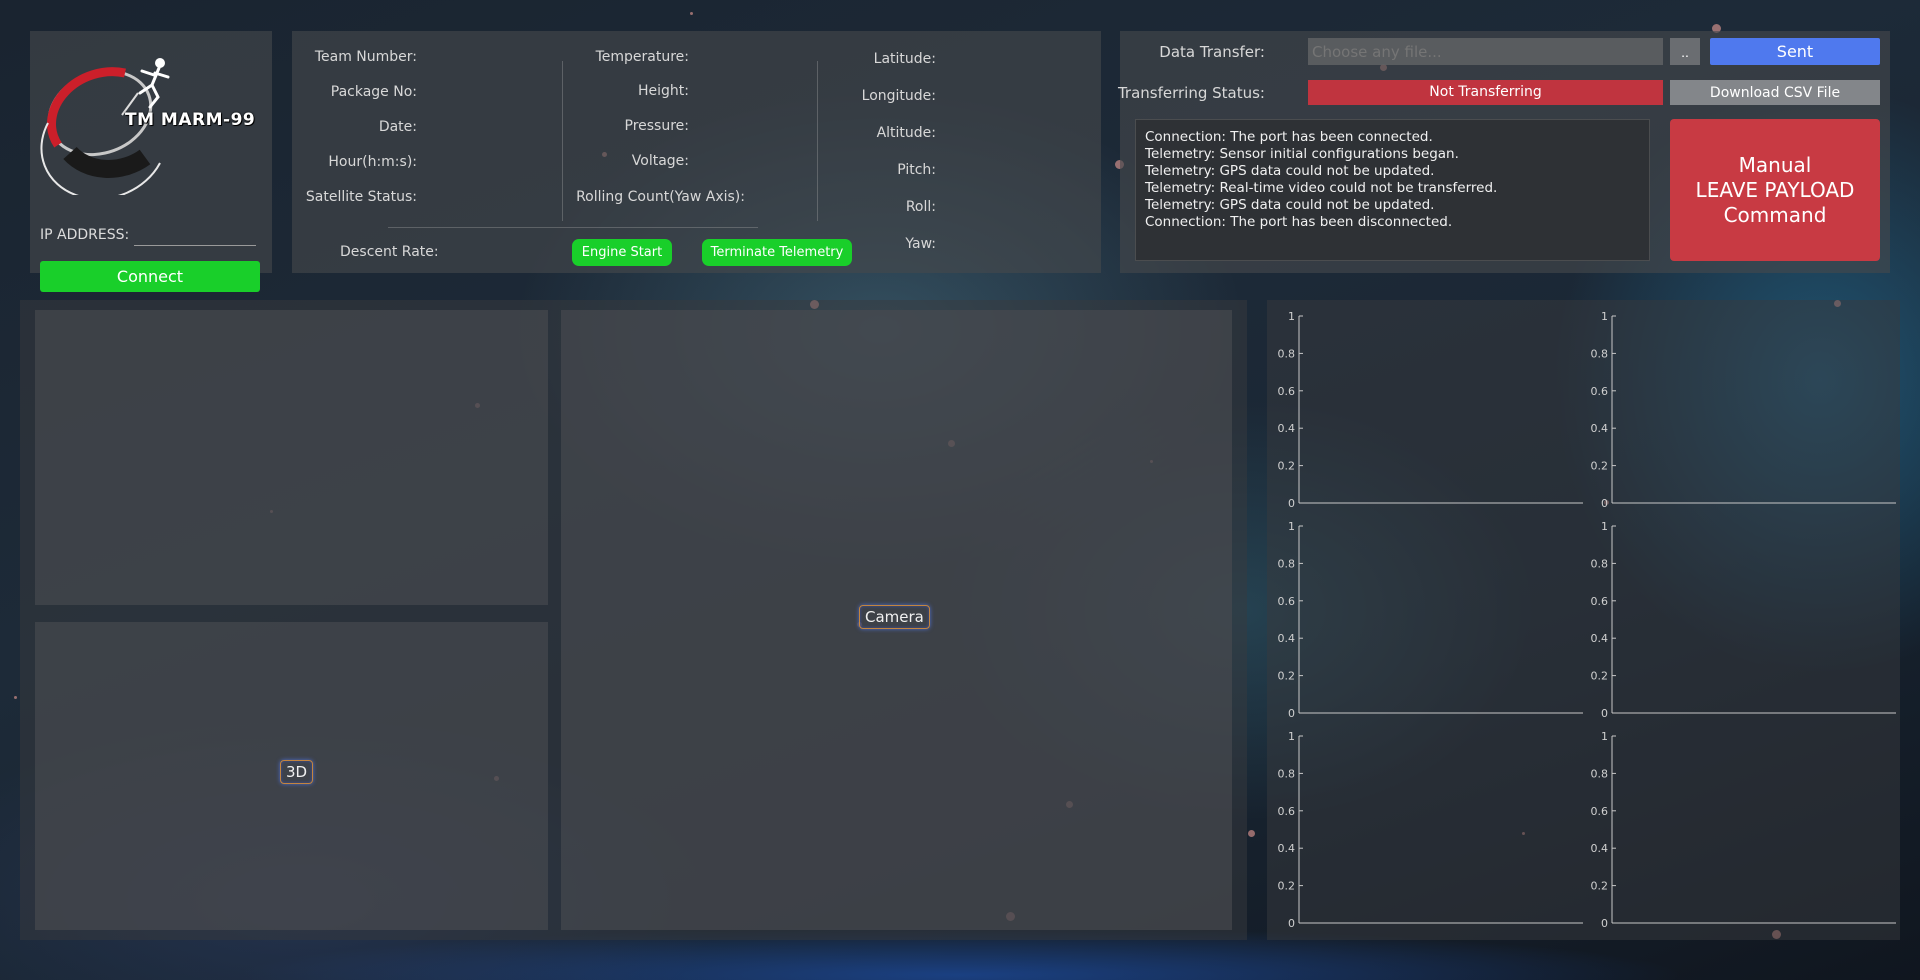 Image resolution: width=1920 pixels, height=980 pixels. Describe the element at coordinates (1485, 92) in the screenshot. I see `transfer-status-badge: Not Transferring` at that location.